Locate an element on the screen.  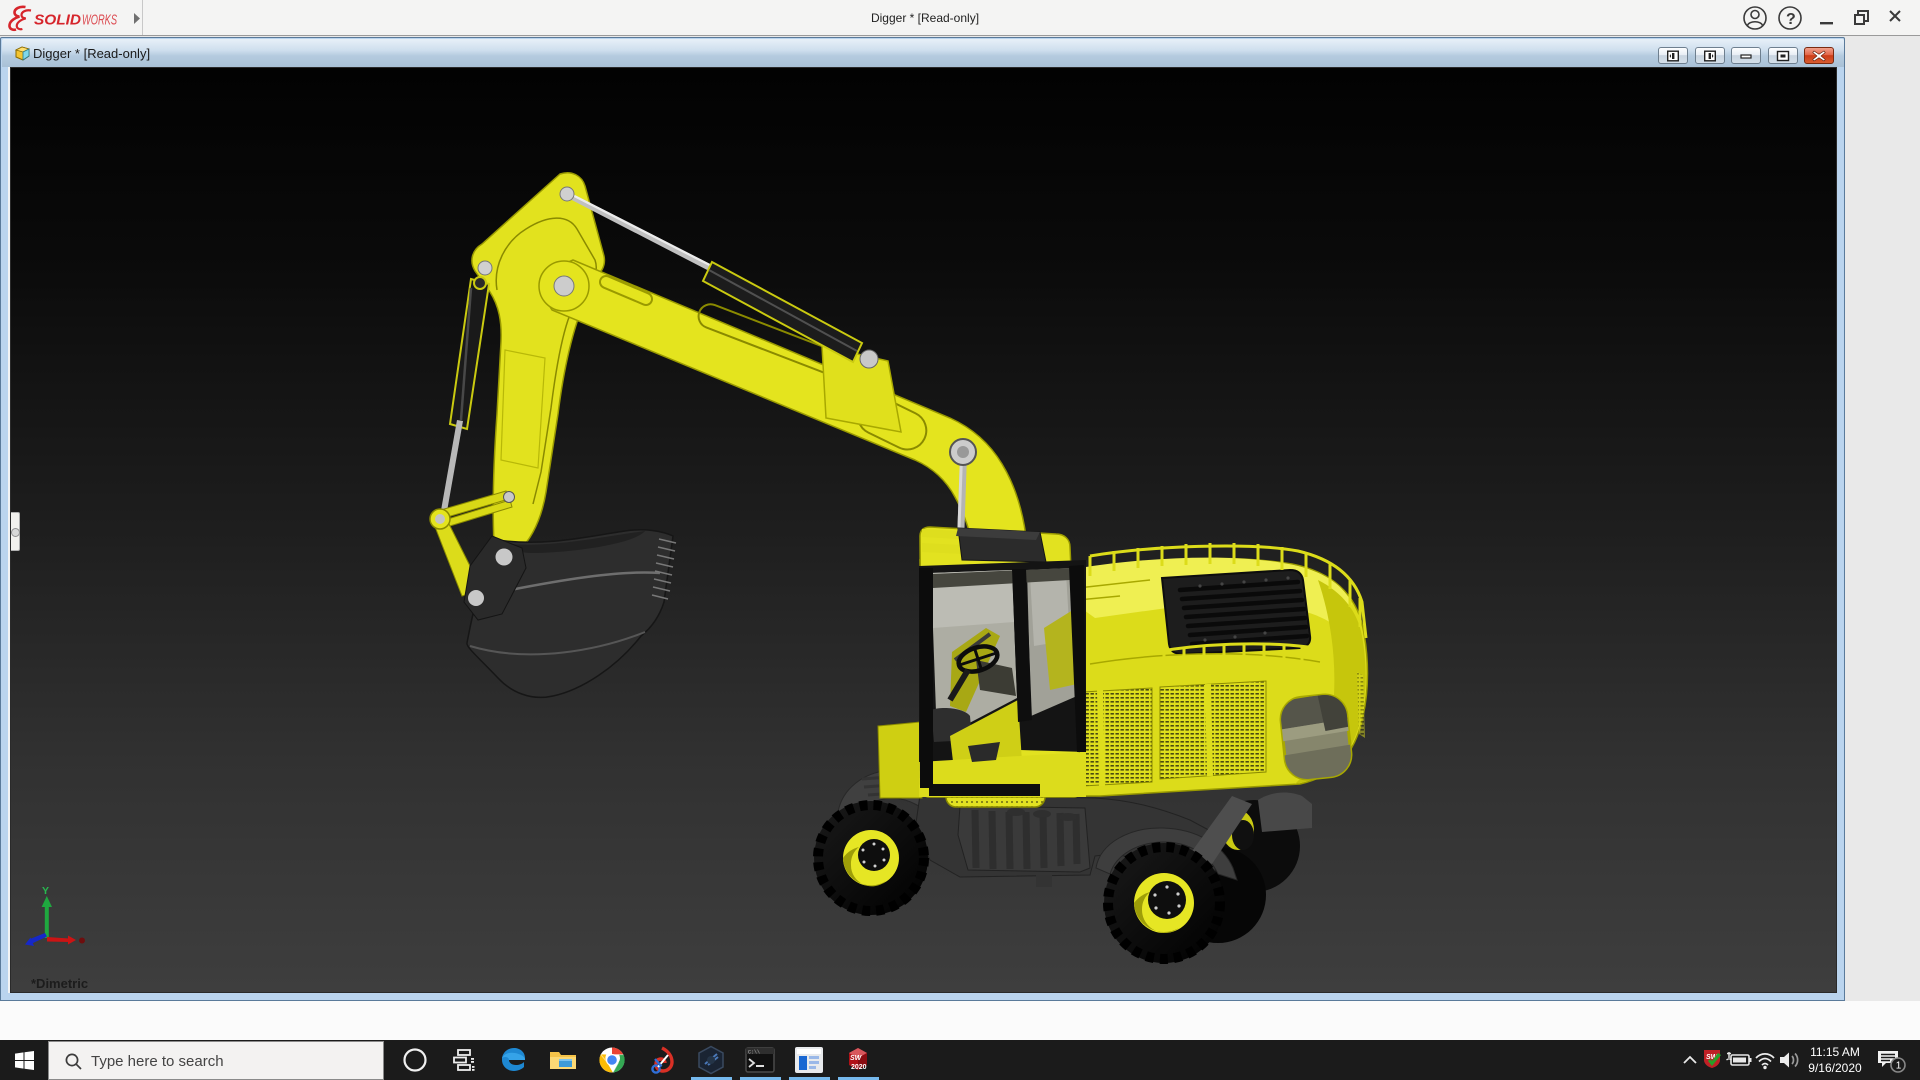
svg-text: SW is located at coordinates (856, 1058).